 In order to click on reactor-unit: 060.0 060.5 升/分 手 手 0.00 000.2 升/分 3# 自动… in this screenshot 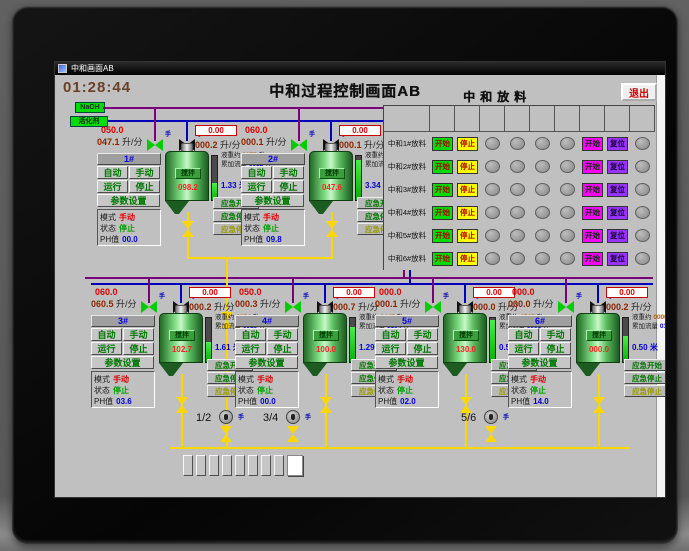, I will do `click(178, 349)`.